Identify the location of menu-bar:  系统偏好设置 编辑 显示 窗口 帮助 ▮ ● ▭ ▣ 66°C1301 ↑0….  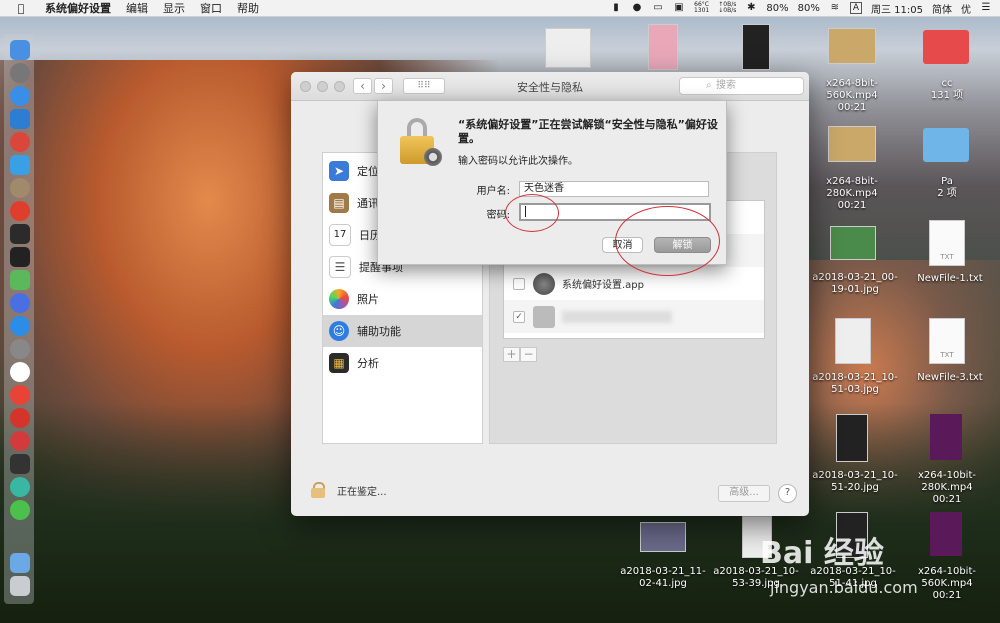
(500, 8).